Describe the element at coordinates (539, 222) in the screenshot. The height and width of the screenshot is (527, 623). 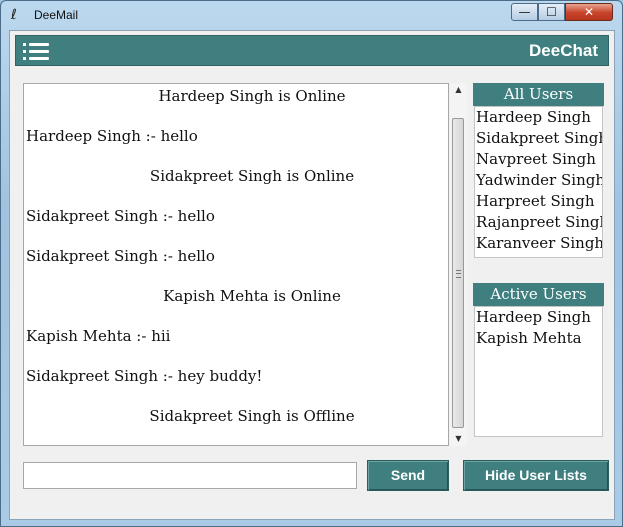
I see `all-users-item: Rajanpreet Singh` at that location.